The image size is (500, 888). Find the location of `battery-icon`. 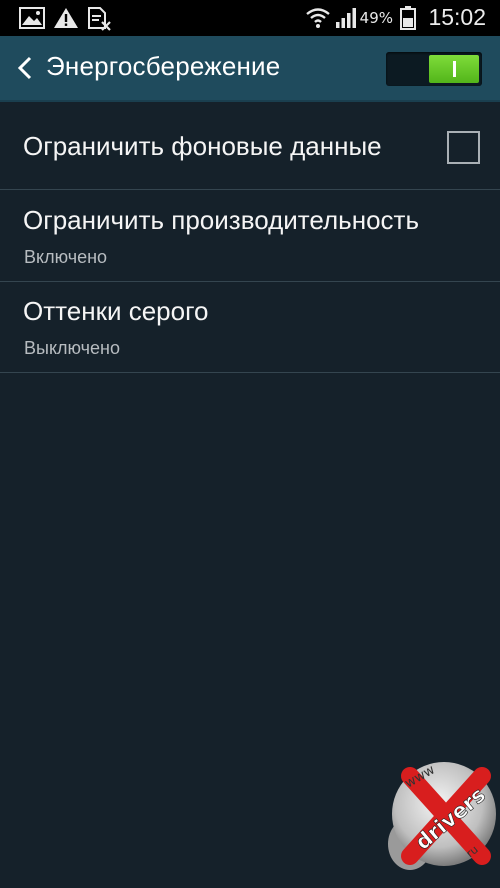

battery-icon is located at coordinates (408, 18).